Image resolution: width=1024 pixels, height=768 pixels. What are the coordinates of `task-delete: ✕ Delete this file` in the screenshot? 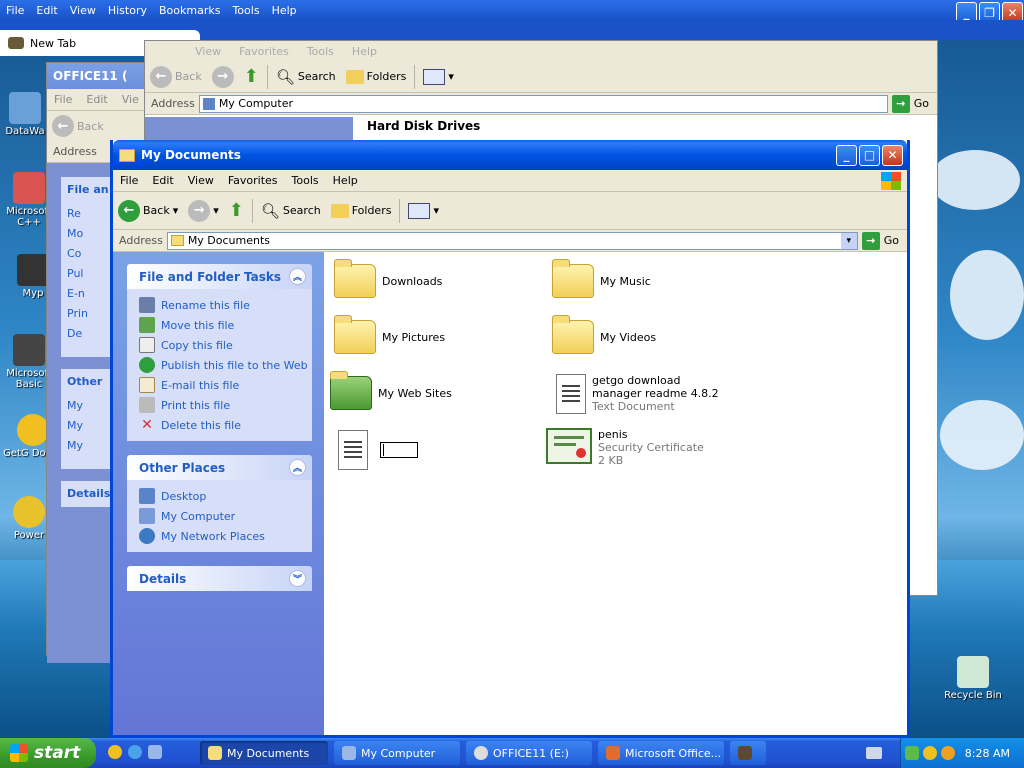 It's located at (219, 425).